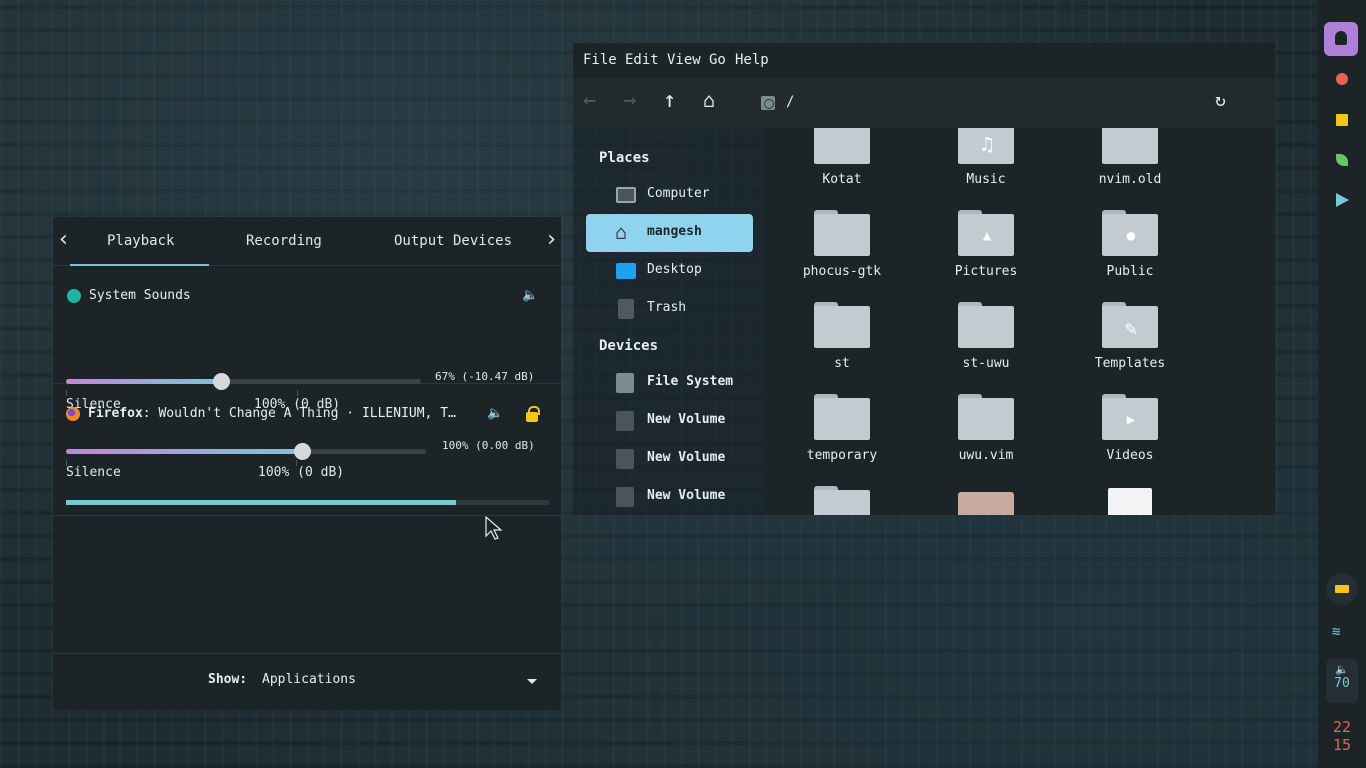  What do you see at coordinates (669, 233) in the screenshot?
I see `sidebar-item-mangesh: ⌂ mangesh` at bounding box center [669, 233].